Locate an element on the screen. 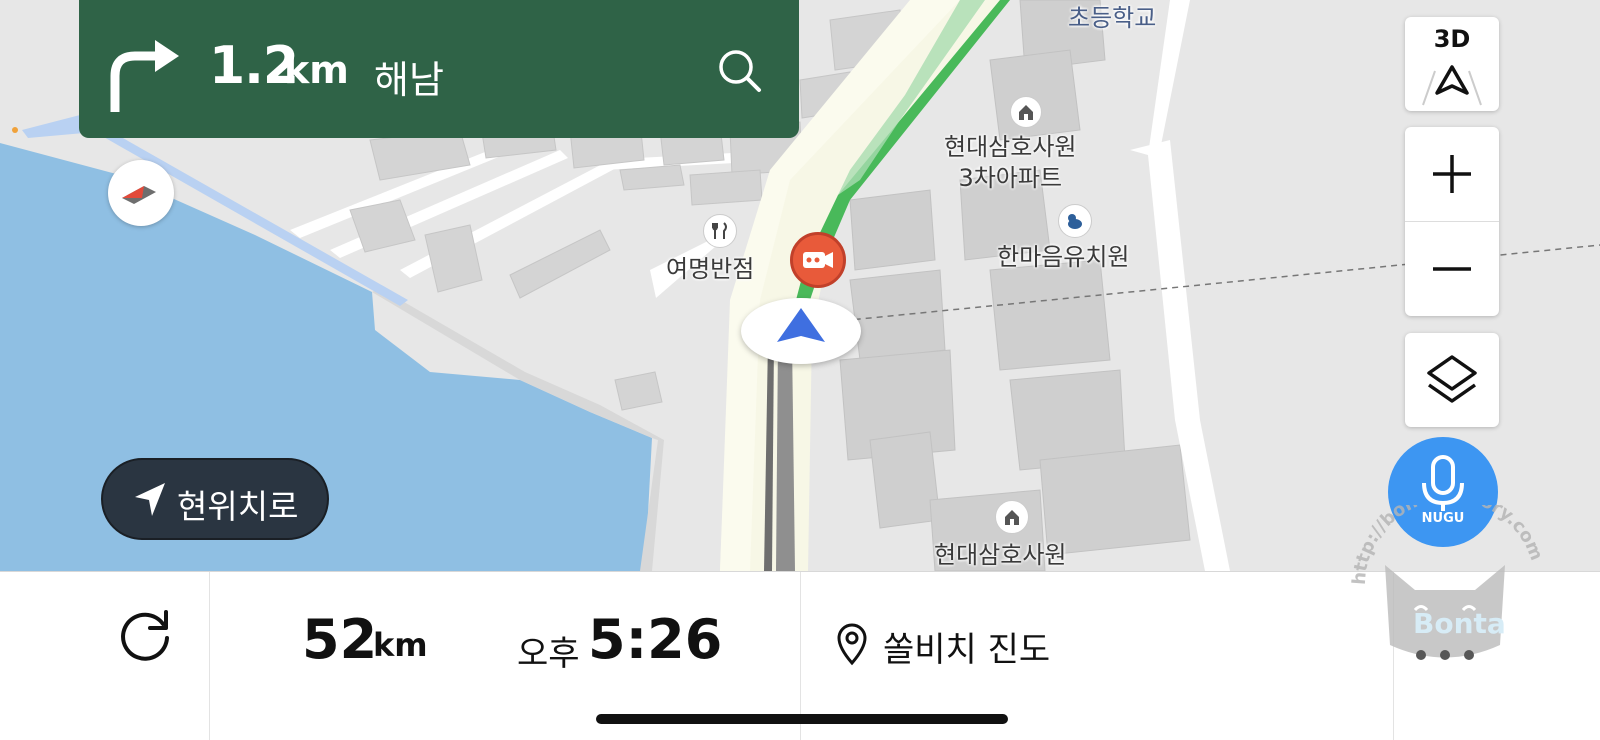 The image size is (1600, 740). turn-guidance-panel: 1.2 km 해남 is located at coordinates (439, 69).